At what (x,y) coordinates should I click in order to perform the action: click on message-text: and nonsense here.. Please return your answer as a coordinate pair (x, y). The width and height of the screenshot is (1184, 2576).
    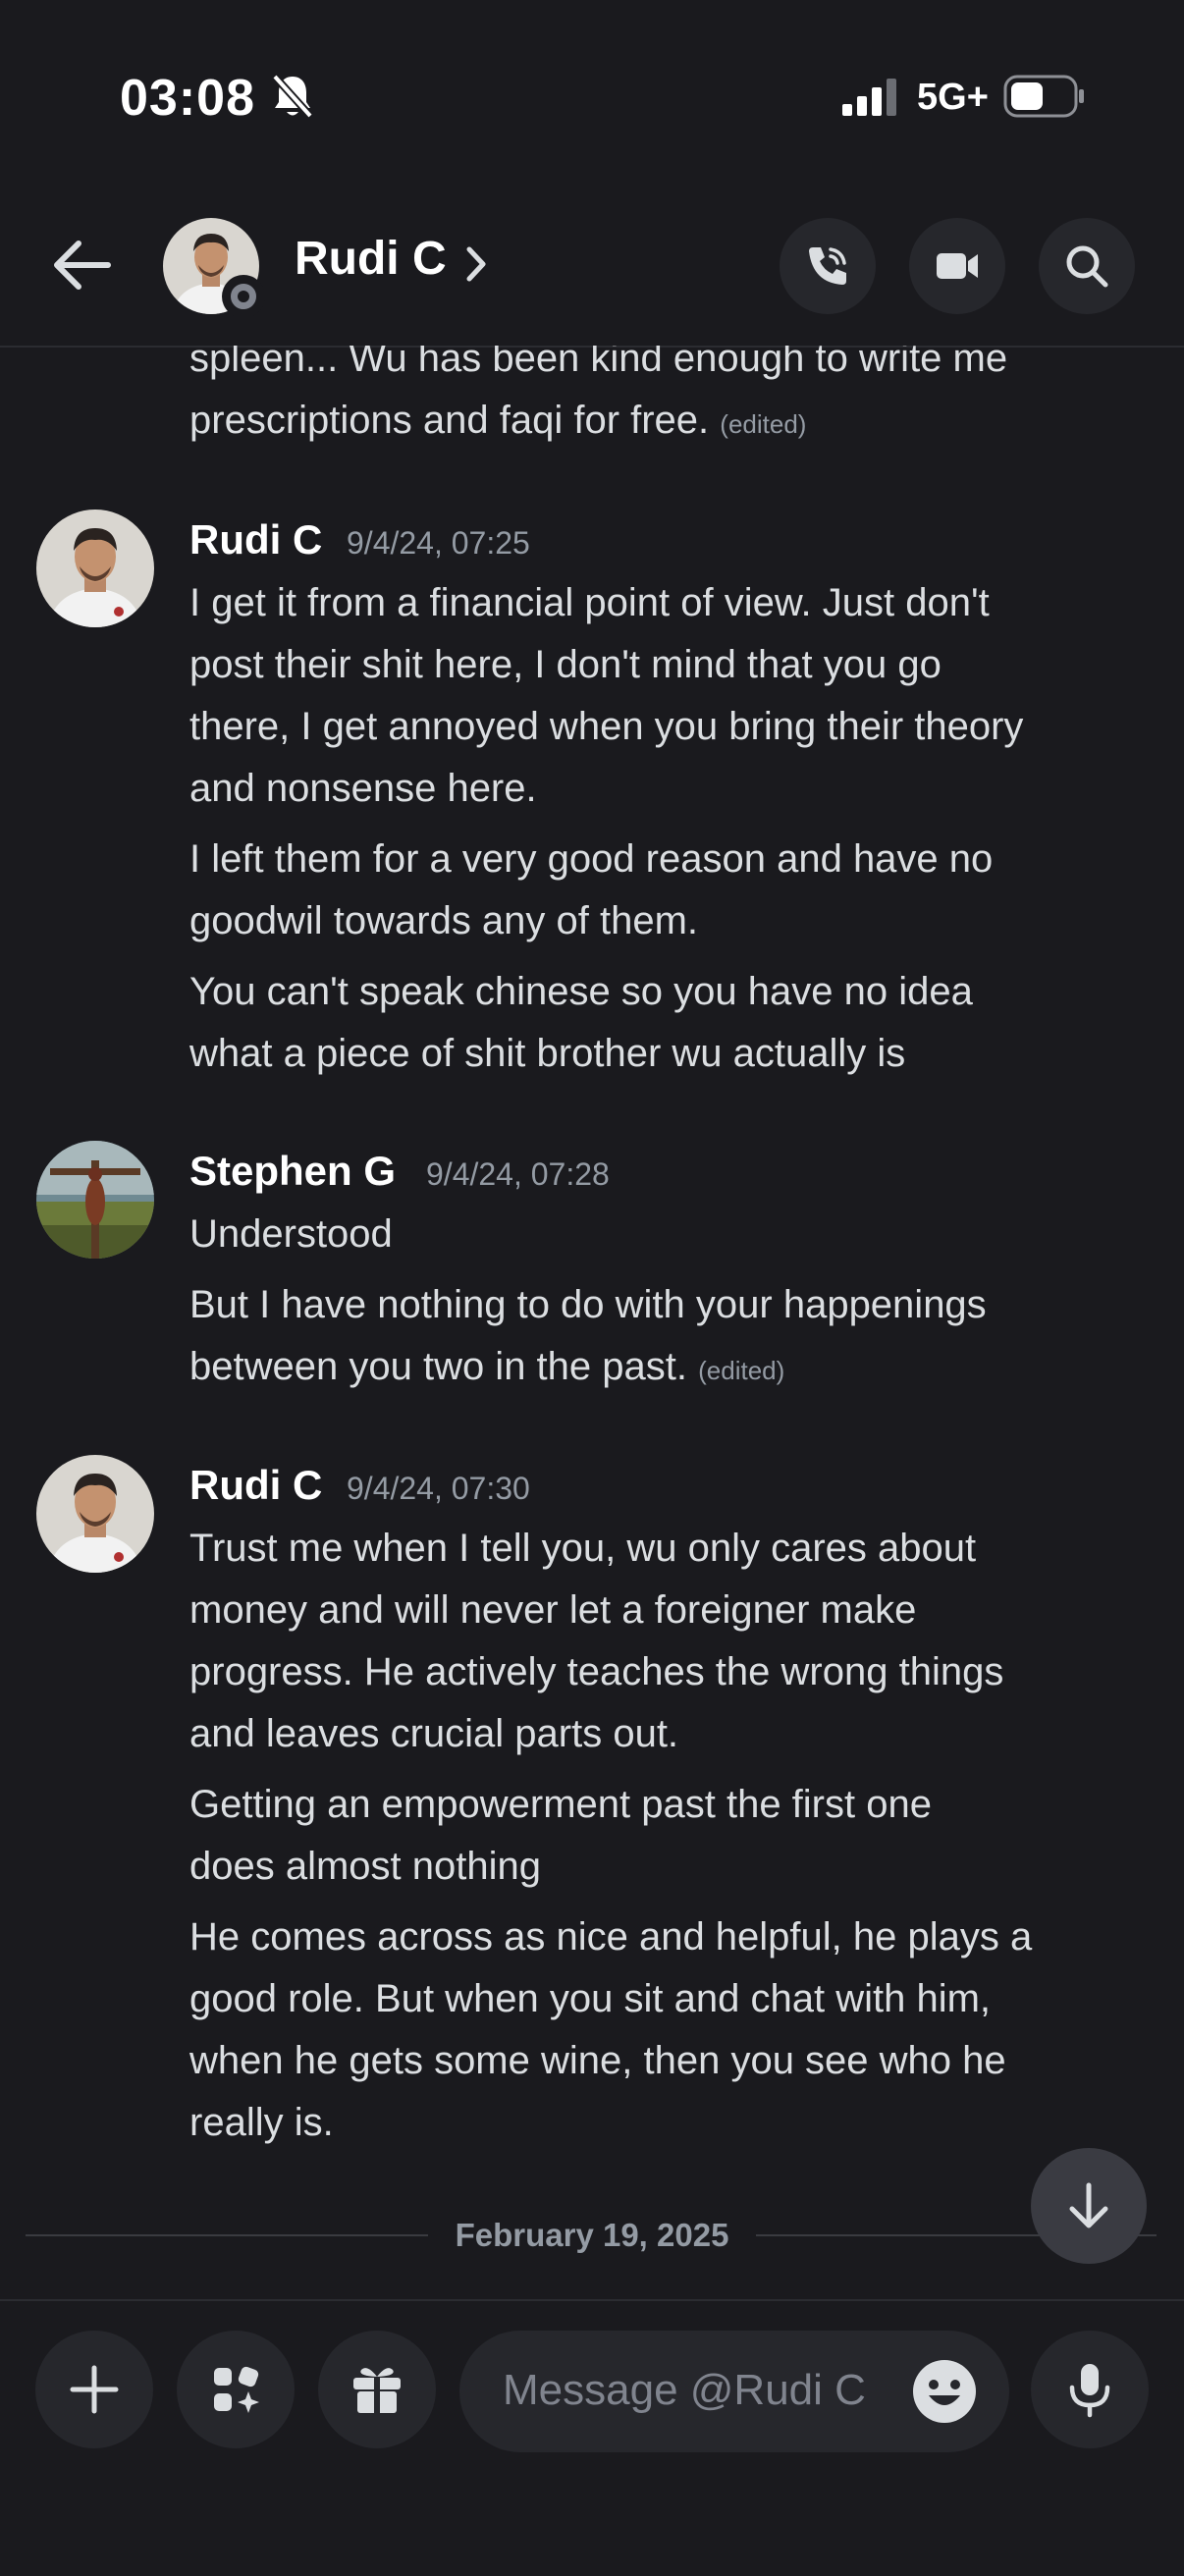
    Looking at the image, I should click on (363, 788).